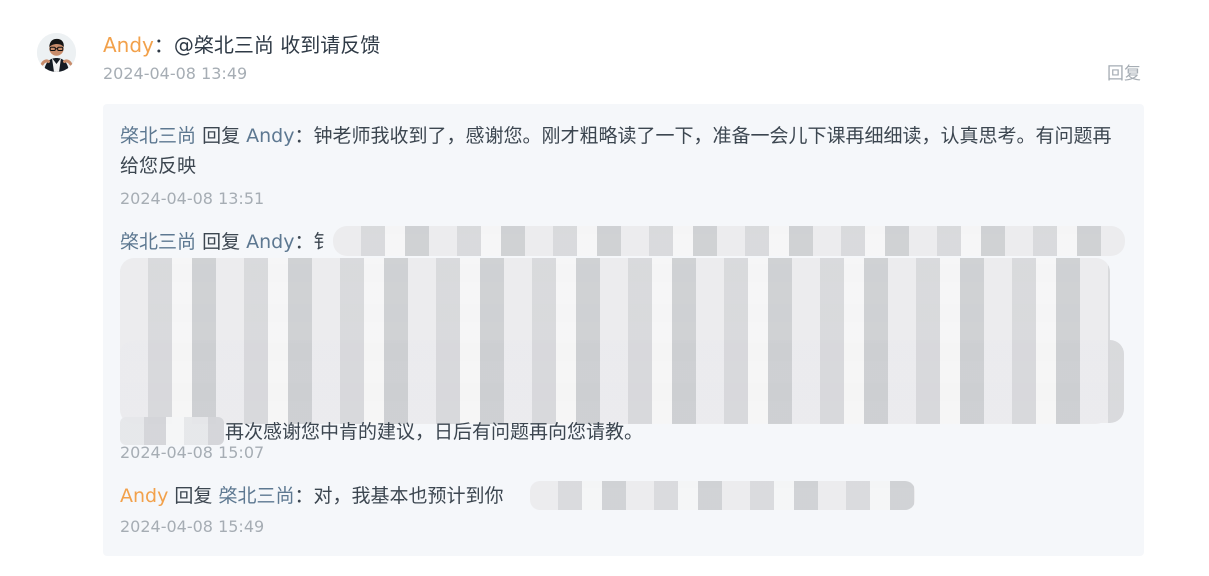 The width and height of the screenshot is (1209, 576). I want to click on comment-text: @棨北三尚 收到请反馈, so click(277, 45).